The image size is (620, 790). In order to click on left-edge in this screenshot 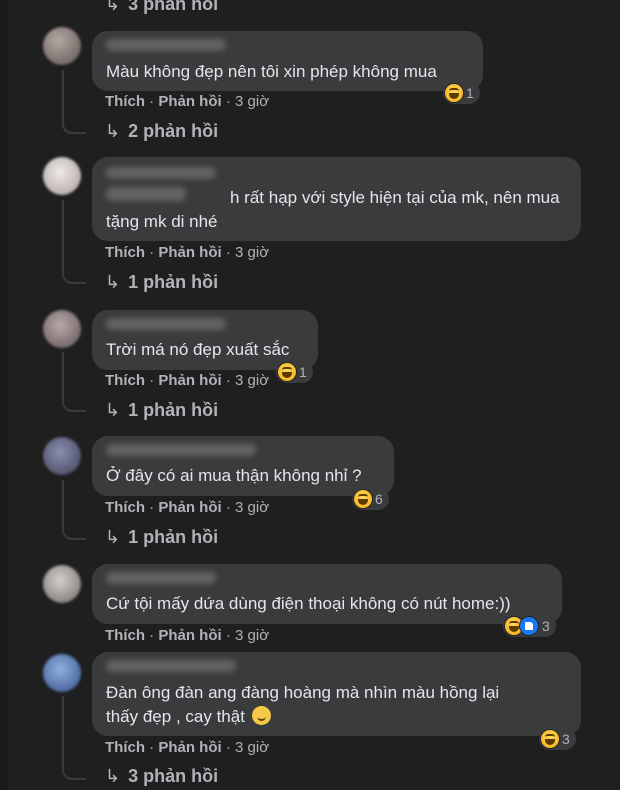, I will do `click(4, 395)`.